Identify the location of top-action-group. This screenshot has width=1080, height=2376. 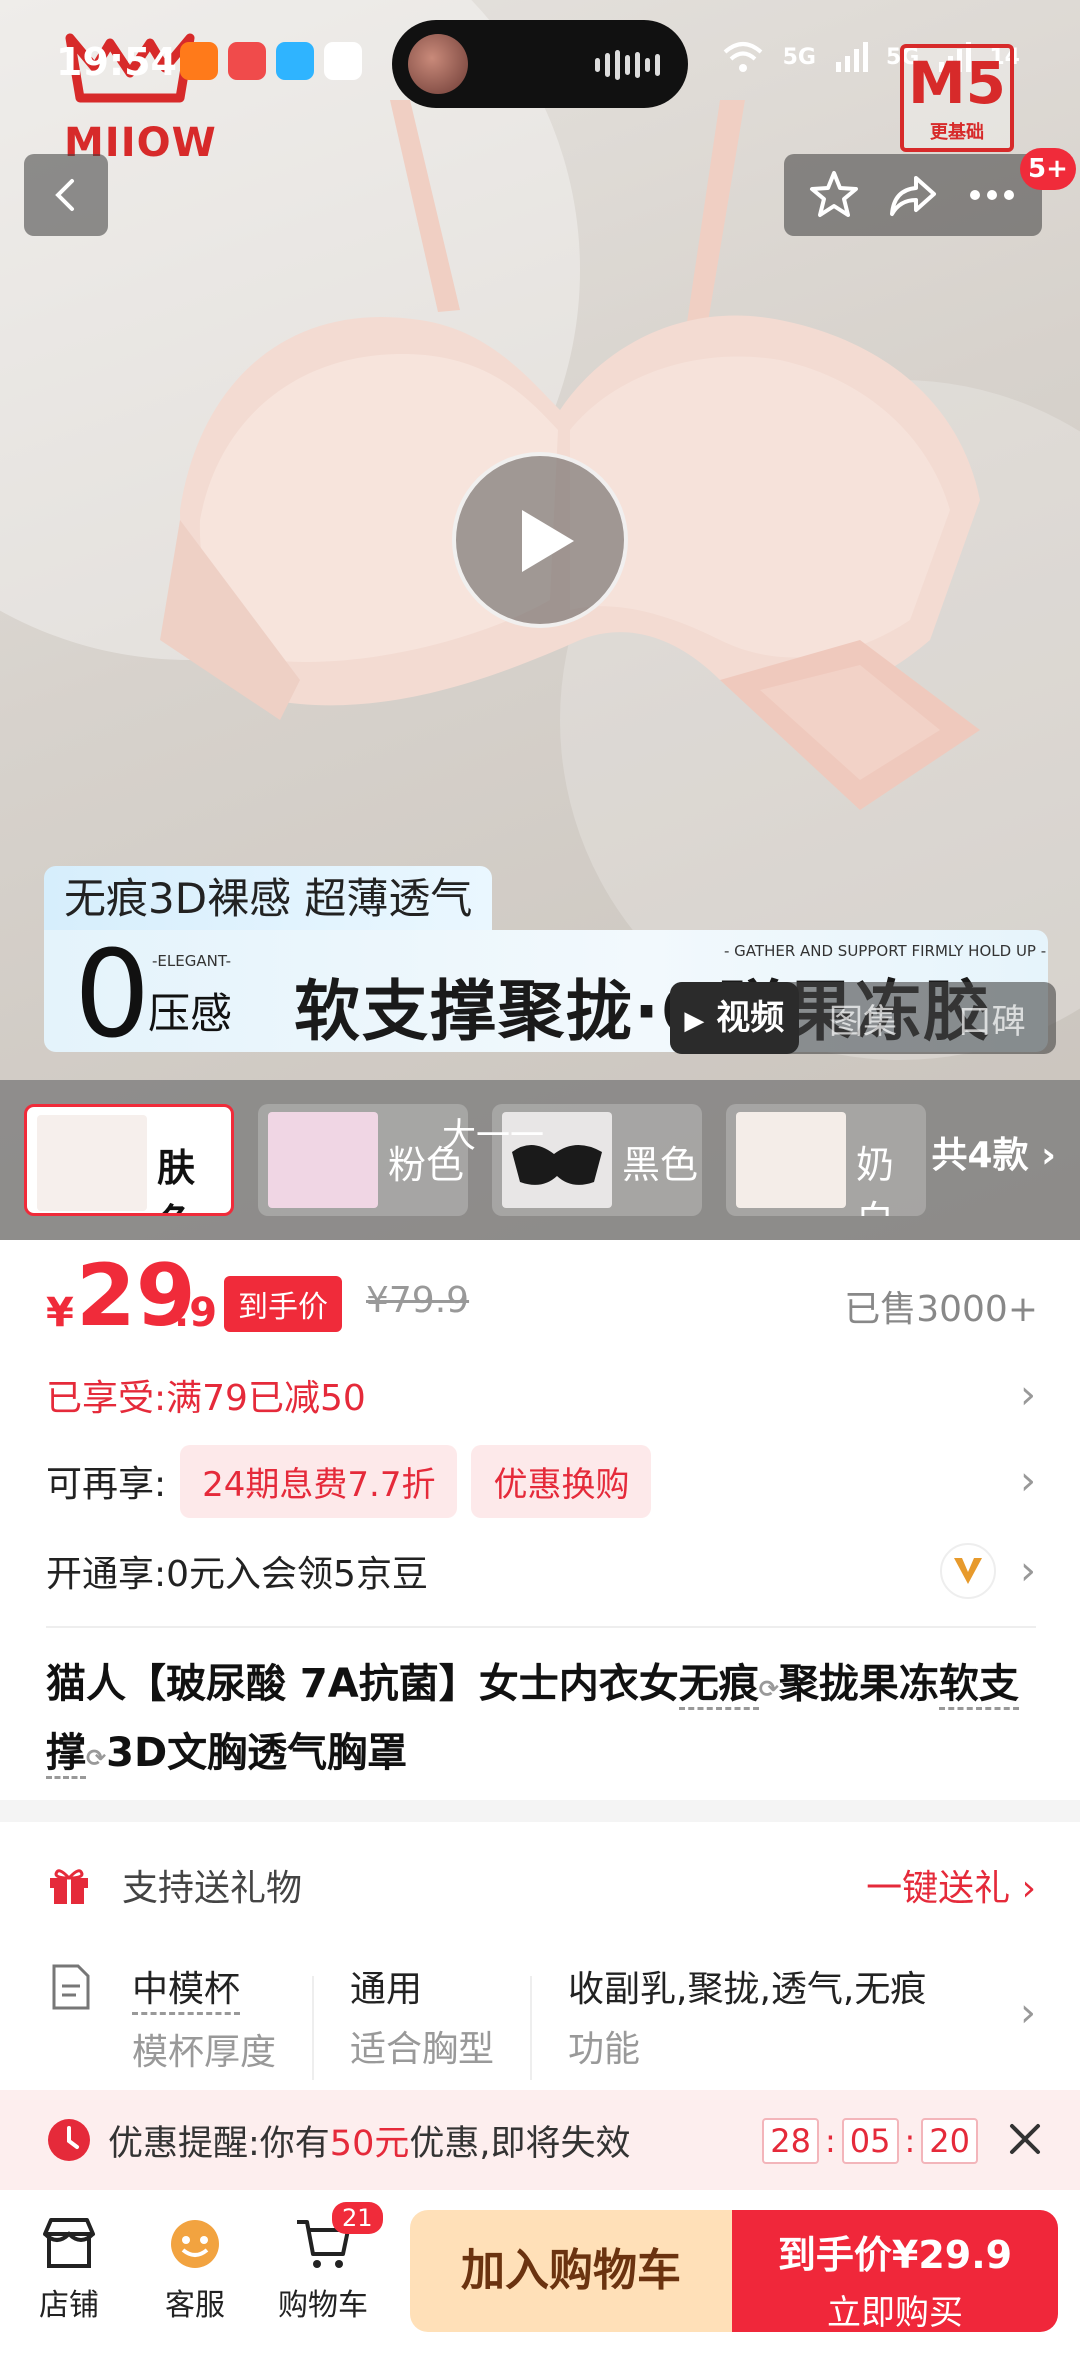
(913, 195).